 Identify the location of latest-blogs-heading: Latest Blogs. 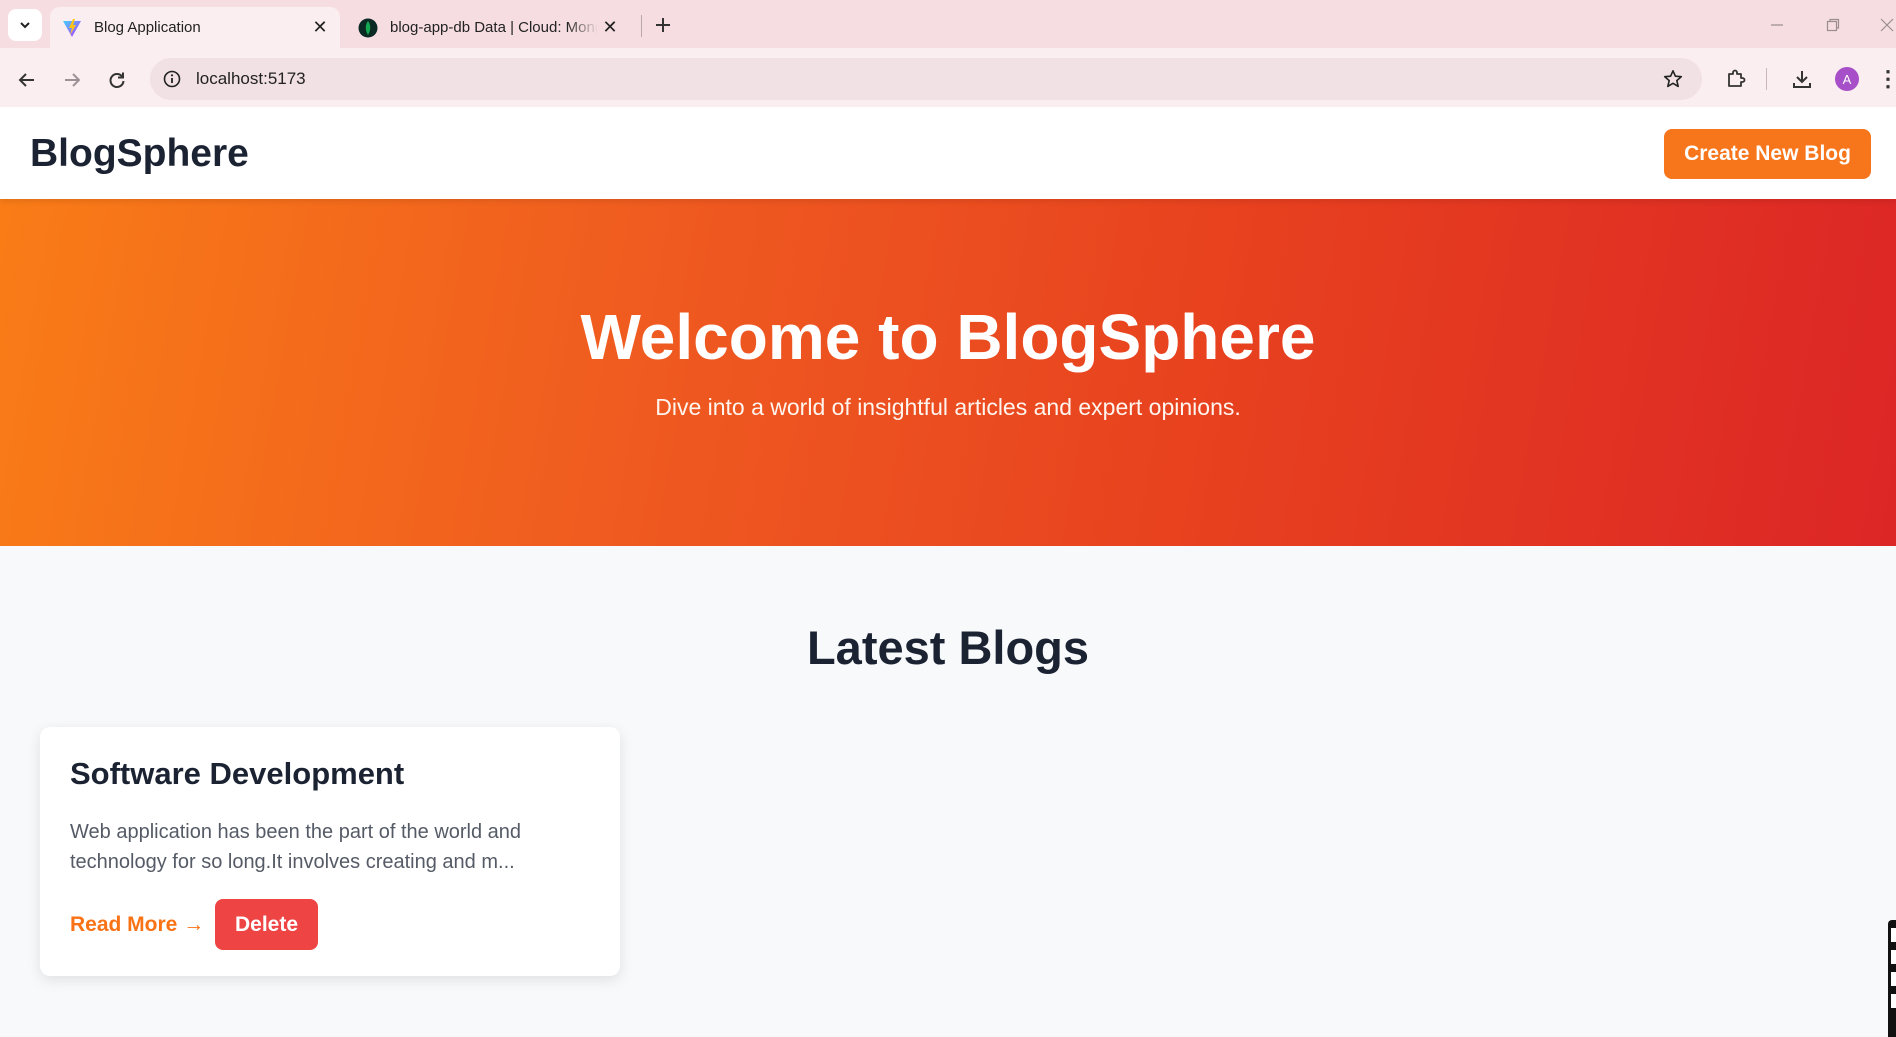
(948, 647).